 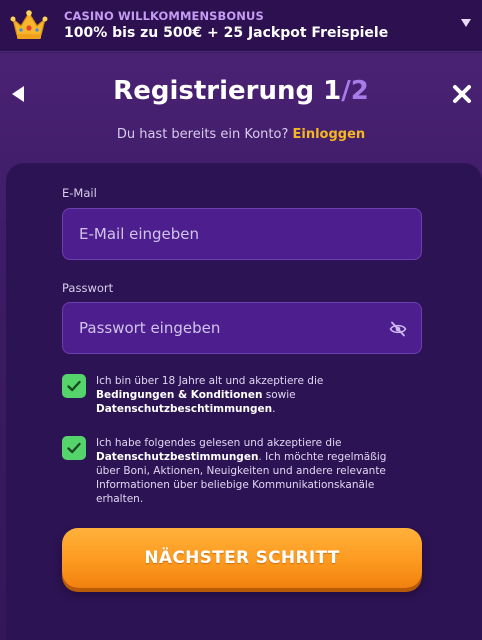 I want to click on bonus-title: CASINO WILLKOMMENSBONUS, so click(x=164, y=16).